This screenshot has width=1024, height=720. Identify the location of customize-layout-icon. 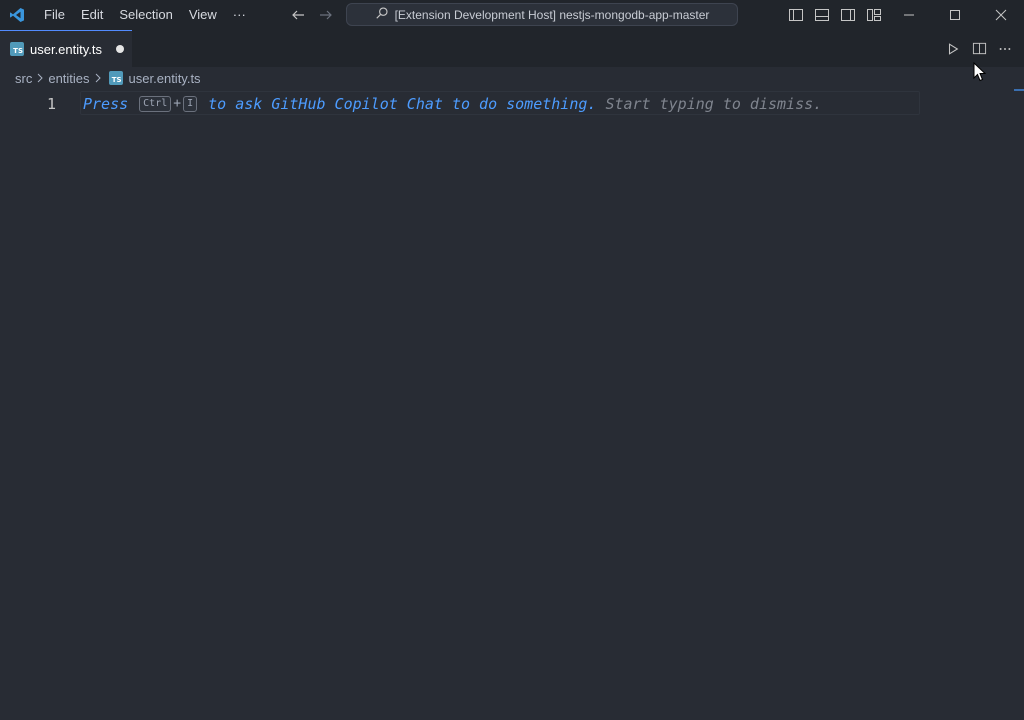
(874, 15).